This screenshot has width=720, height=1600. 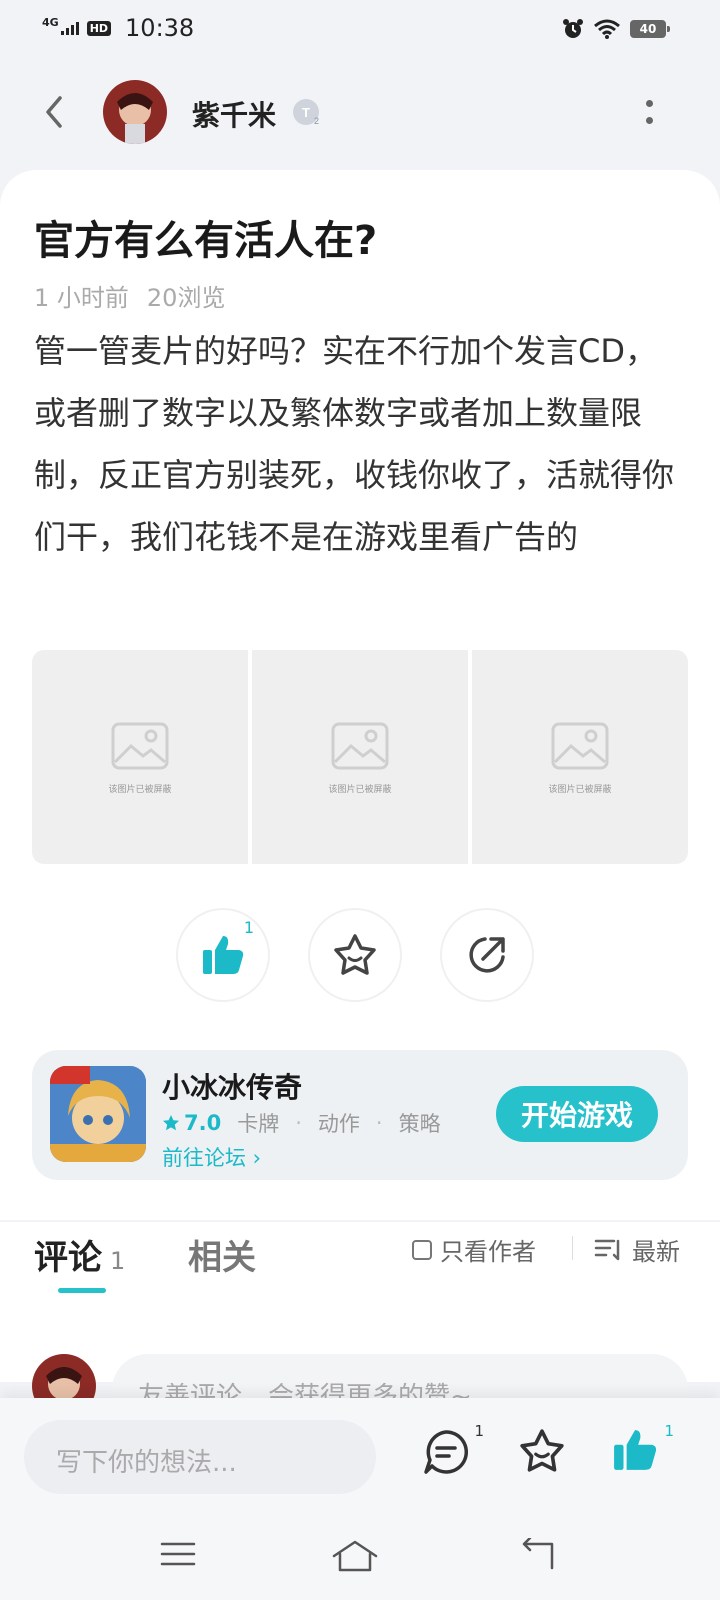 I want to click on author-avatar, so click(x=135, y=112).